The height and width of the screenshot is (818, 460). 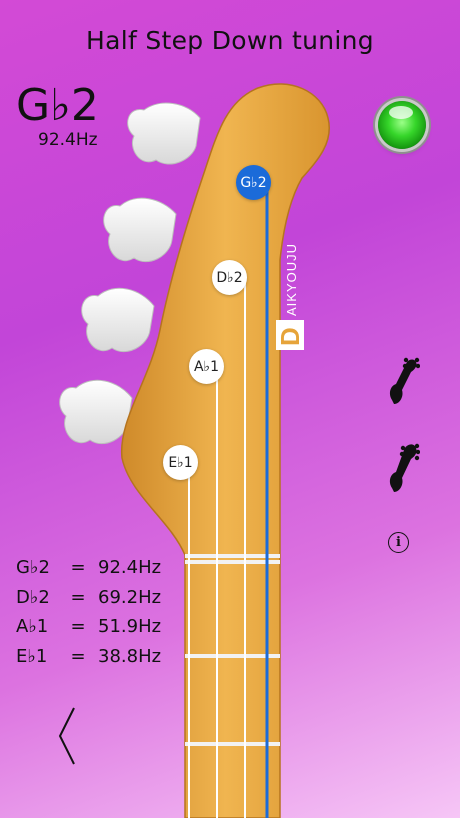 What do you see at coordinates (88, 598) in the screenshot?
I see `frequency-row: D♭2 = 69.2Hz` at bounding box center [88, 598].